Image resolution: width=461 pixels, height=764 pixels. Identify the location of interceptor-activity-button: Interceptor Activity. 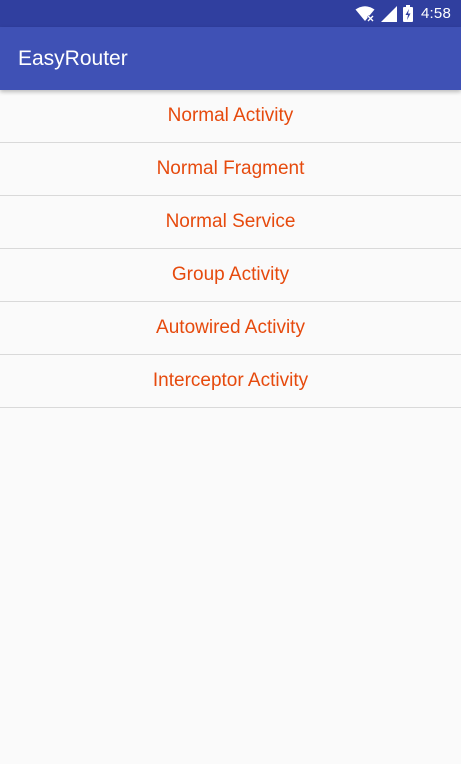
(230, 381).